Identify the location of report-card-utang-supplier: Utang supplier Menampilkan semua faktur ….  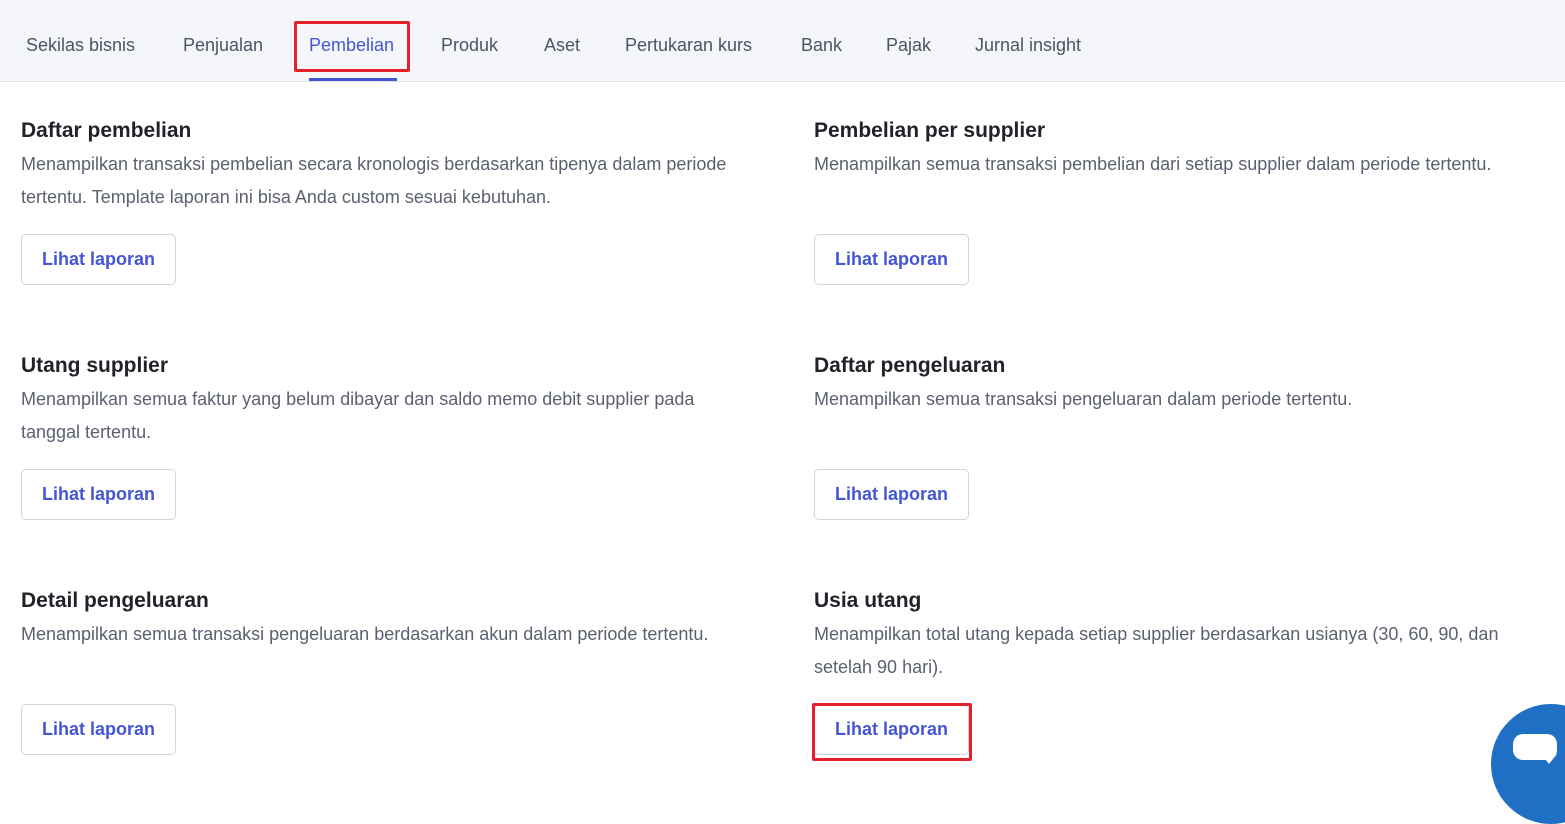
(386, 401).